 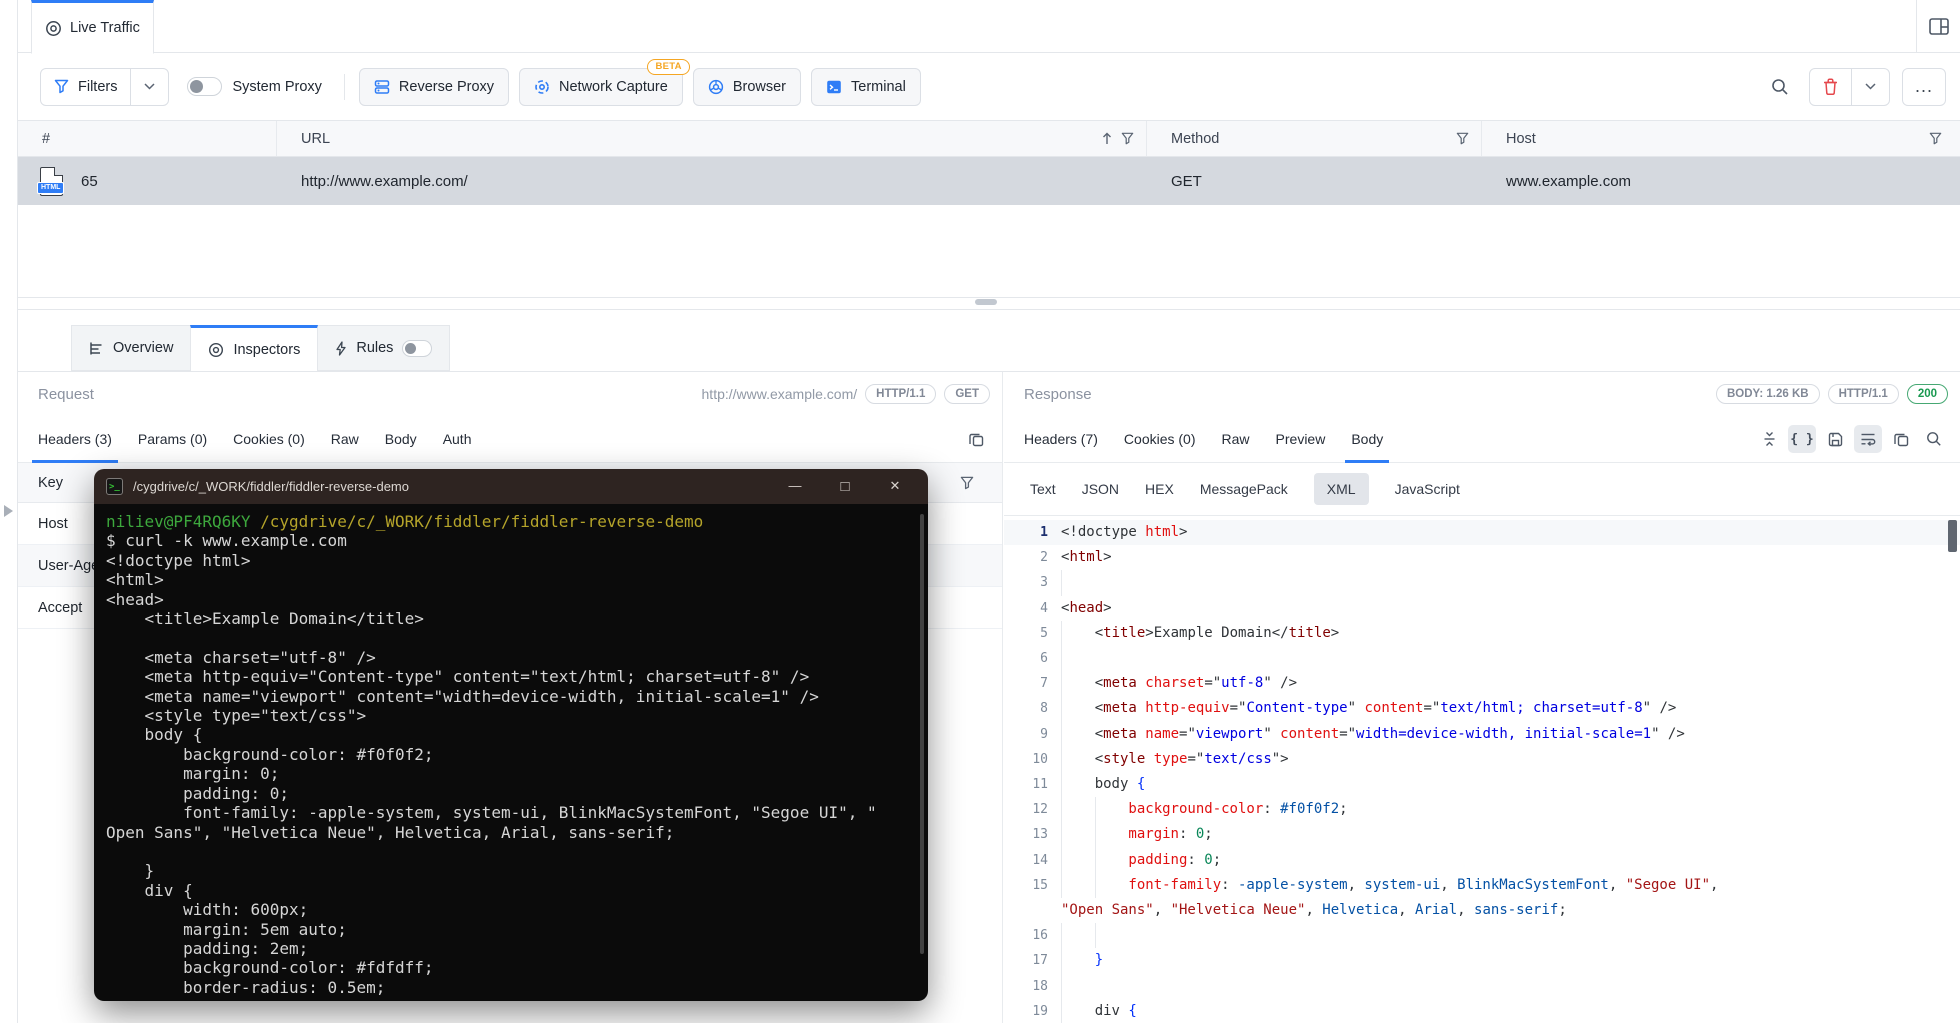 I want to click on search-button, so click(x=1780, y=87).